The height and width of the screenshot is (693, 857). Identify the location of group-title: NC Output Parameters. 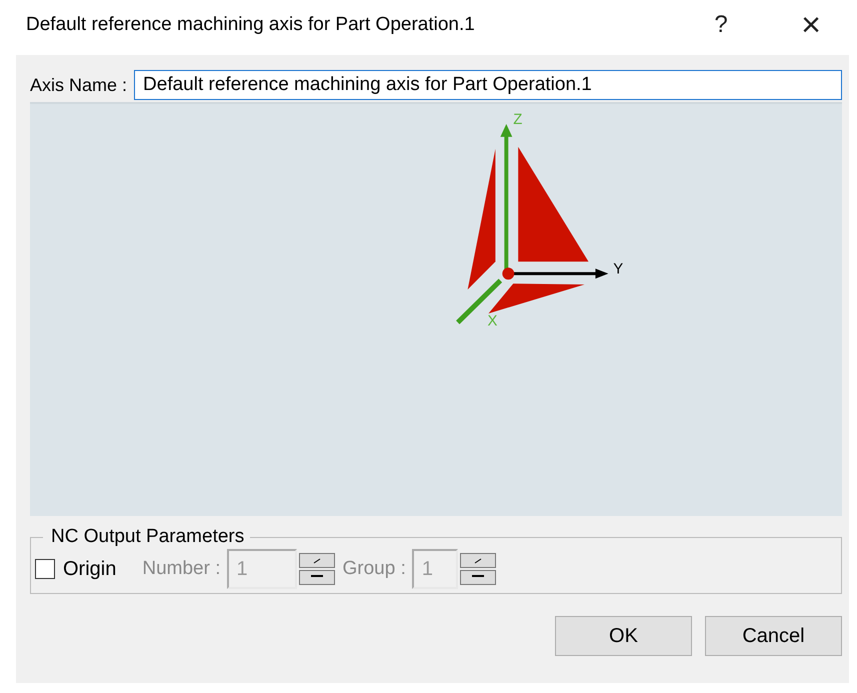
(148, 537).